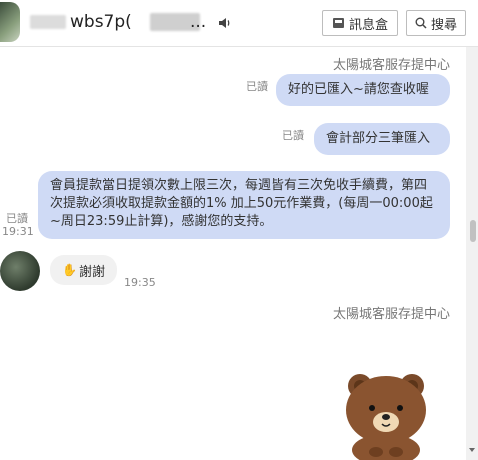 The image size is (478, 460). I want to click on ok-hand-icon: ✋, so click(69, 270).